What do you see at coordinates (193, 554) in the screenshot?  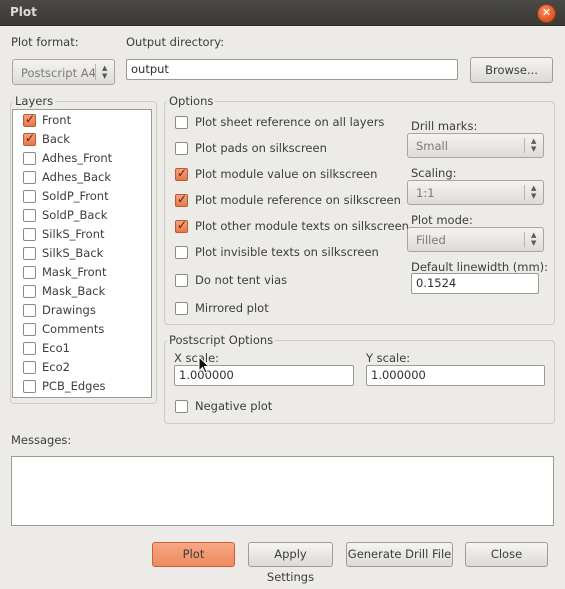 I see `plot-button: Plot` at bounding box center [193, 554].